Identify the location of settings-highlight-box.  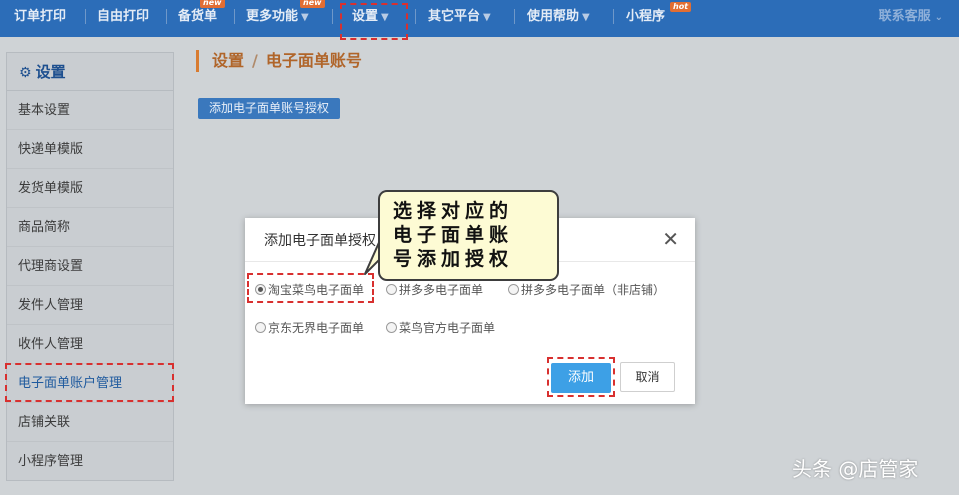
(374, 21).